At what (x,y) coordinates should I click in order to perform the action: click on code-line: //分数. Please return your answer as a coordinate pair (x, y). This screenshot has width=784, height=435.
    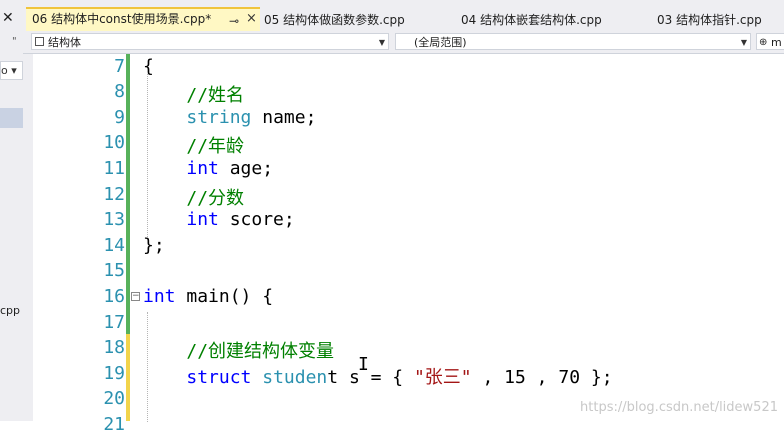
    Looking at the image, I should click on (215, 198).